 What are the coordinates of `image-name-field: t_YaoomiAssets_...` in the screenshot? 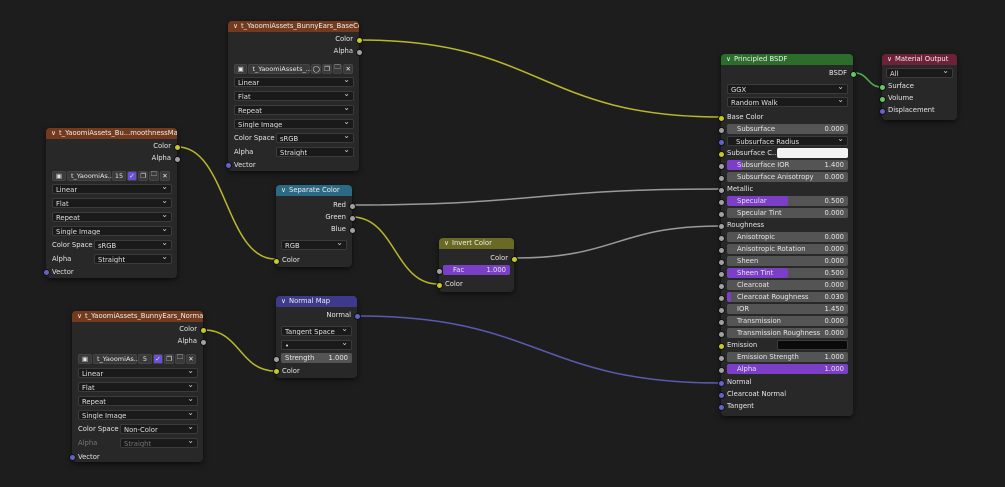 It's located at (280, 68).